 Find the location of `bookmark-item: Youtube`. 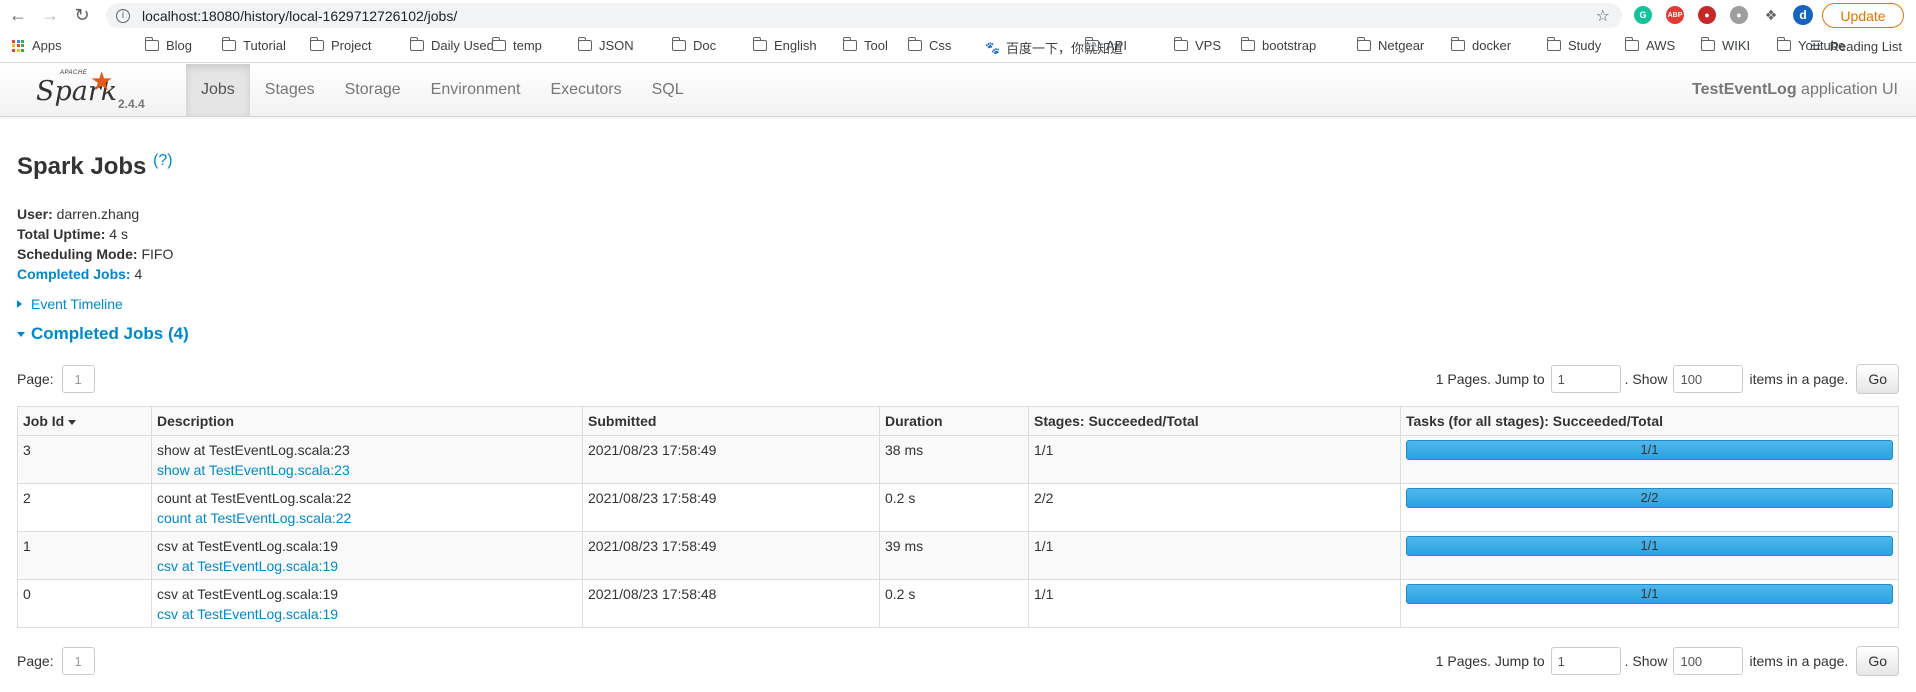

bookmark-item: Youtube is located at coordinates (1810, 45).